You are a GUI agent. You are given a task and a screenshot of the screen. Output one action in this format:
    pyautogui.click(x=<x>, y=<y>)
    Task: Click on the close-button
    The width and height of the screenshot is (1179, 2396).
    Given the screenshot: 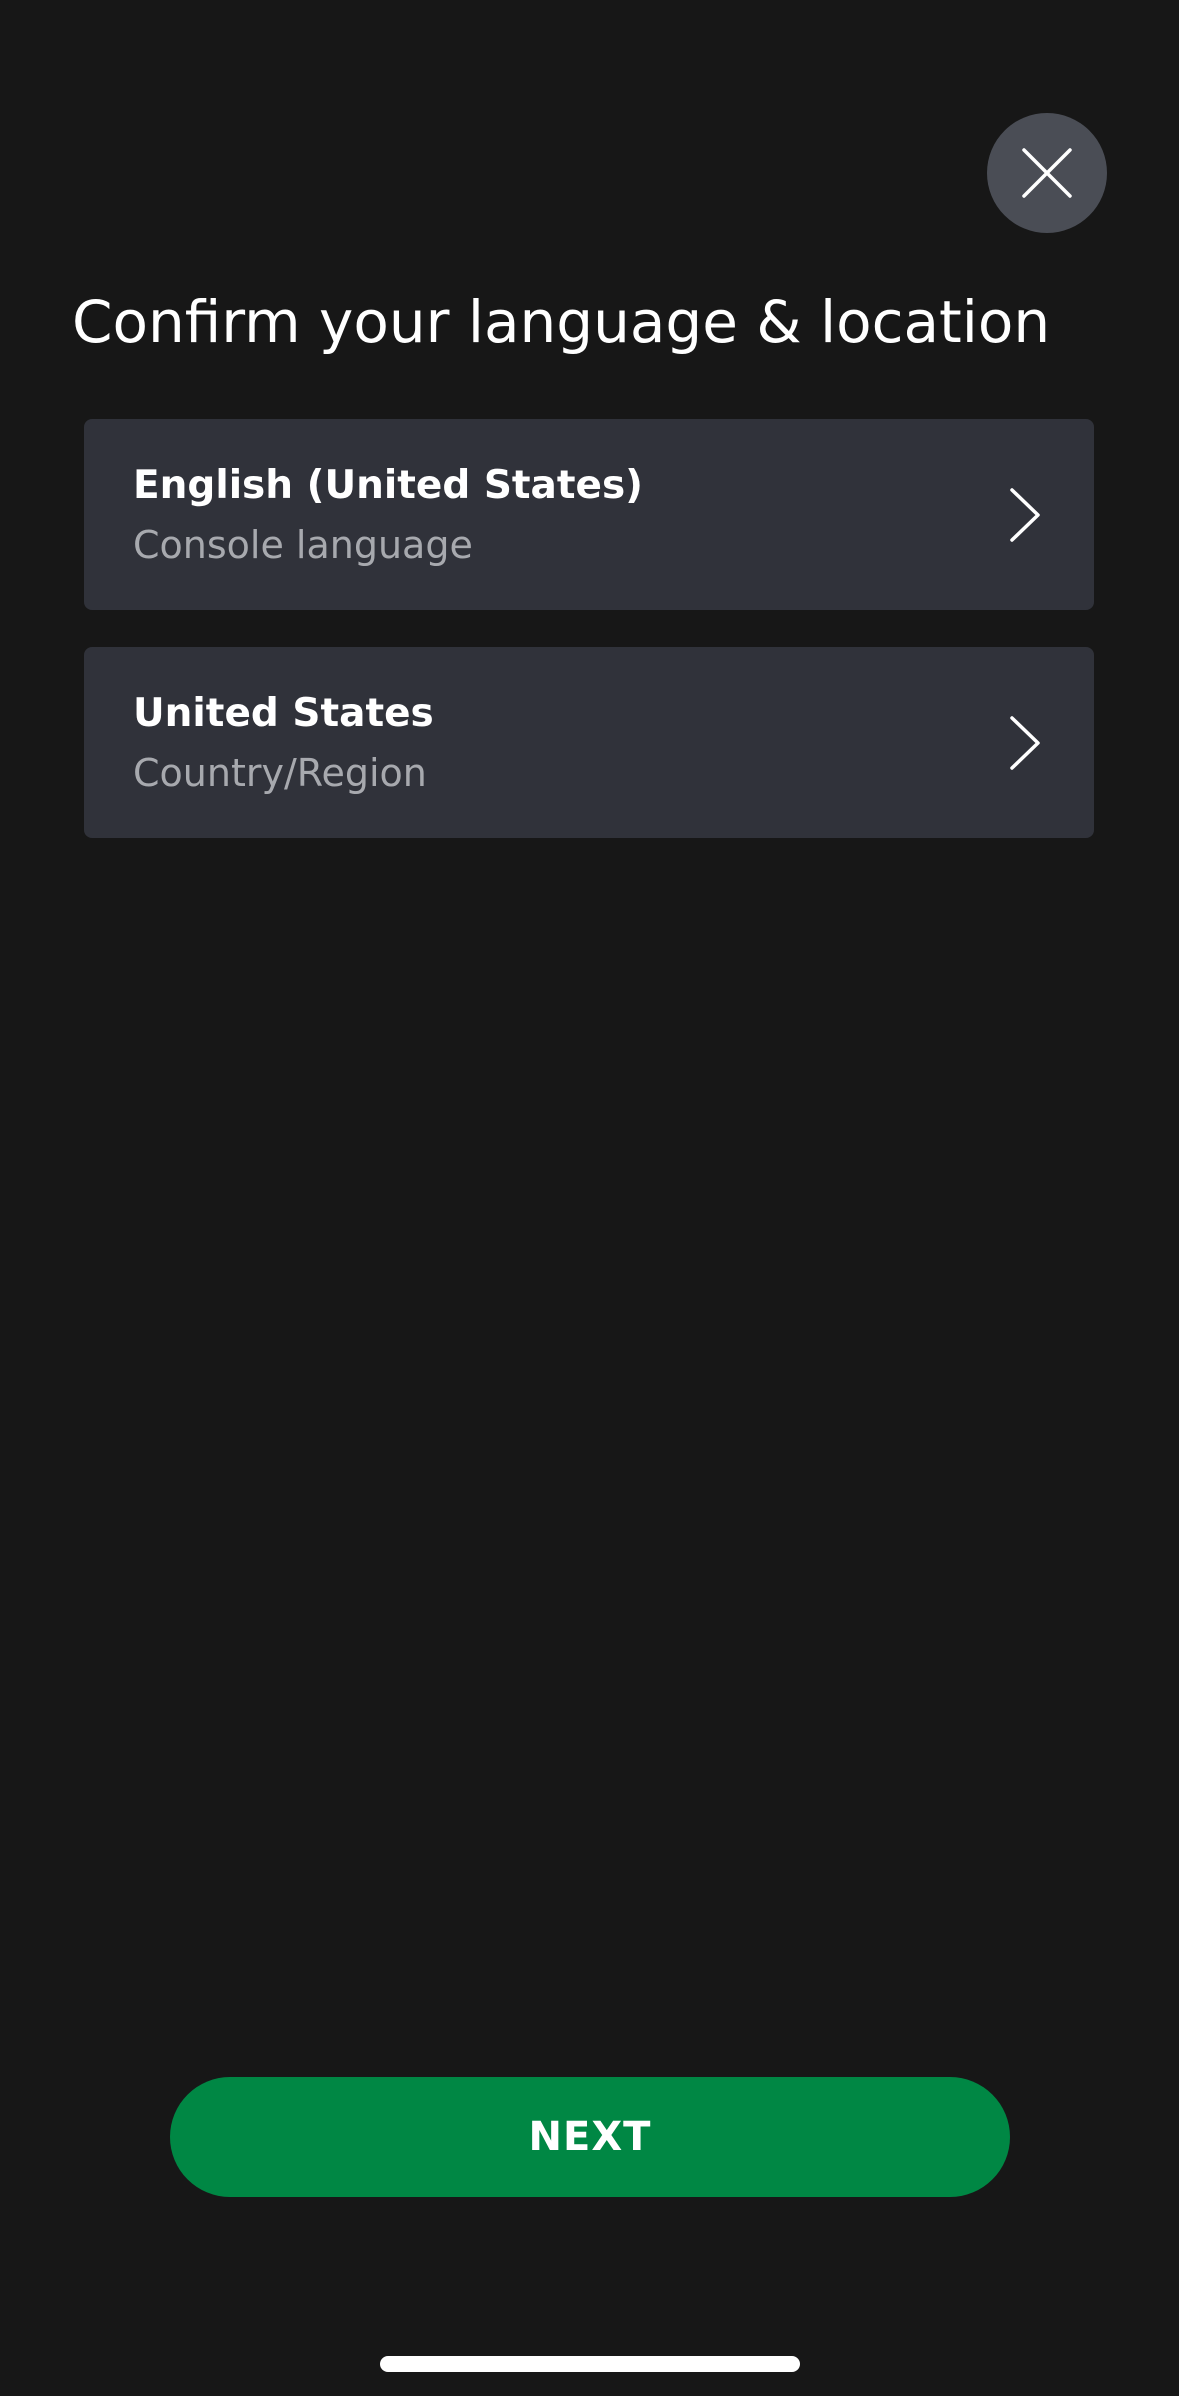 What is the action you would take?
    pyautogui.click(x=1047, y=173)
    